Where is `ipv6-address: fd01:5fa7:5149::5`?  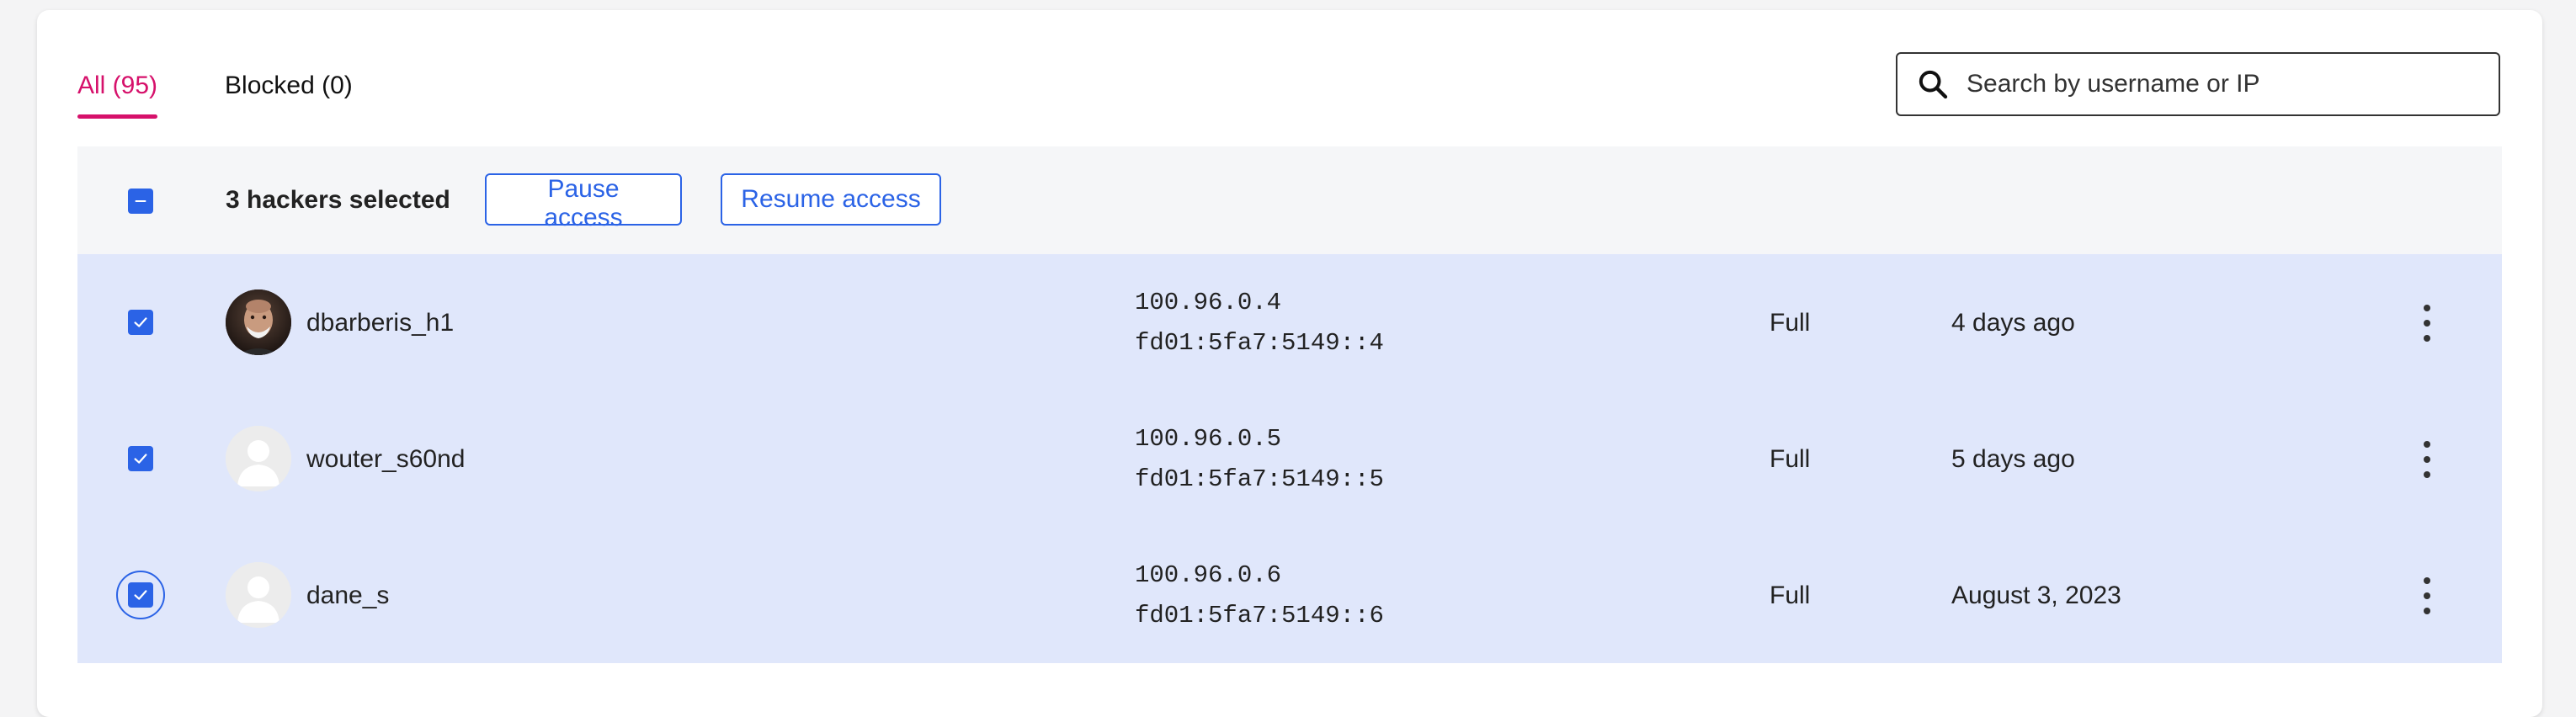
ipv6-address: fd01:5fa7:5149::5 is located at coordinates (1260, 479).